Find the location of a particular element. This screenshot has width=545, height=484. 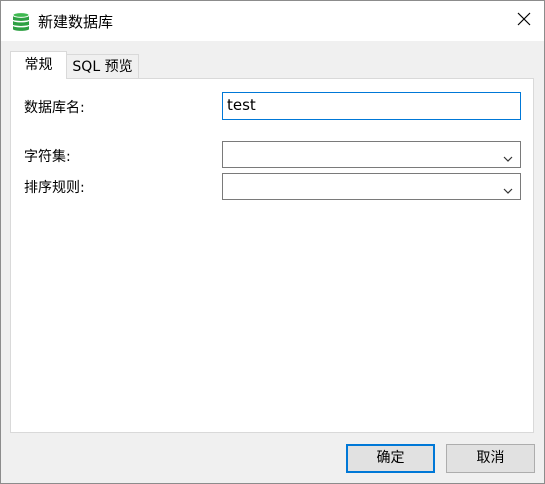

close-button is located at coordinates (524, 21).